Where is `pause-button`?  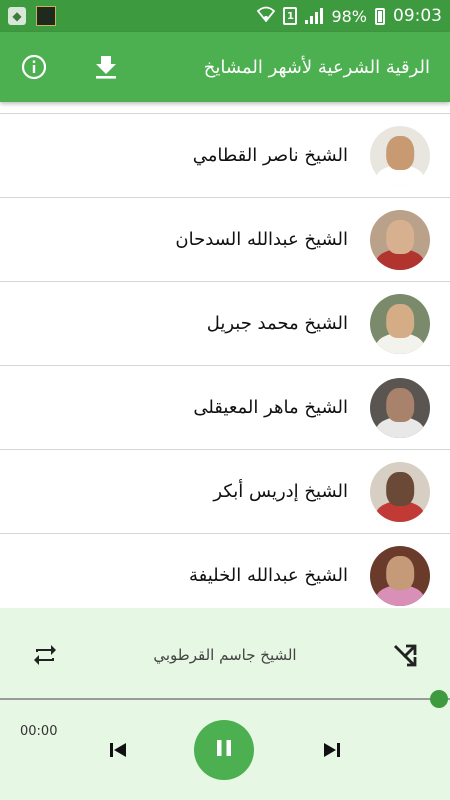
pause-button is located at coordinates (224, 750).